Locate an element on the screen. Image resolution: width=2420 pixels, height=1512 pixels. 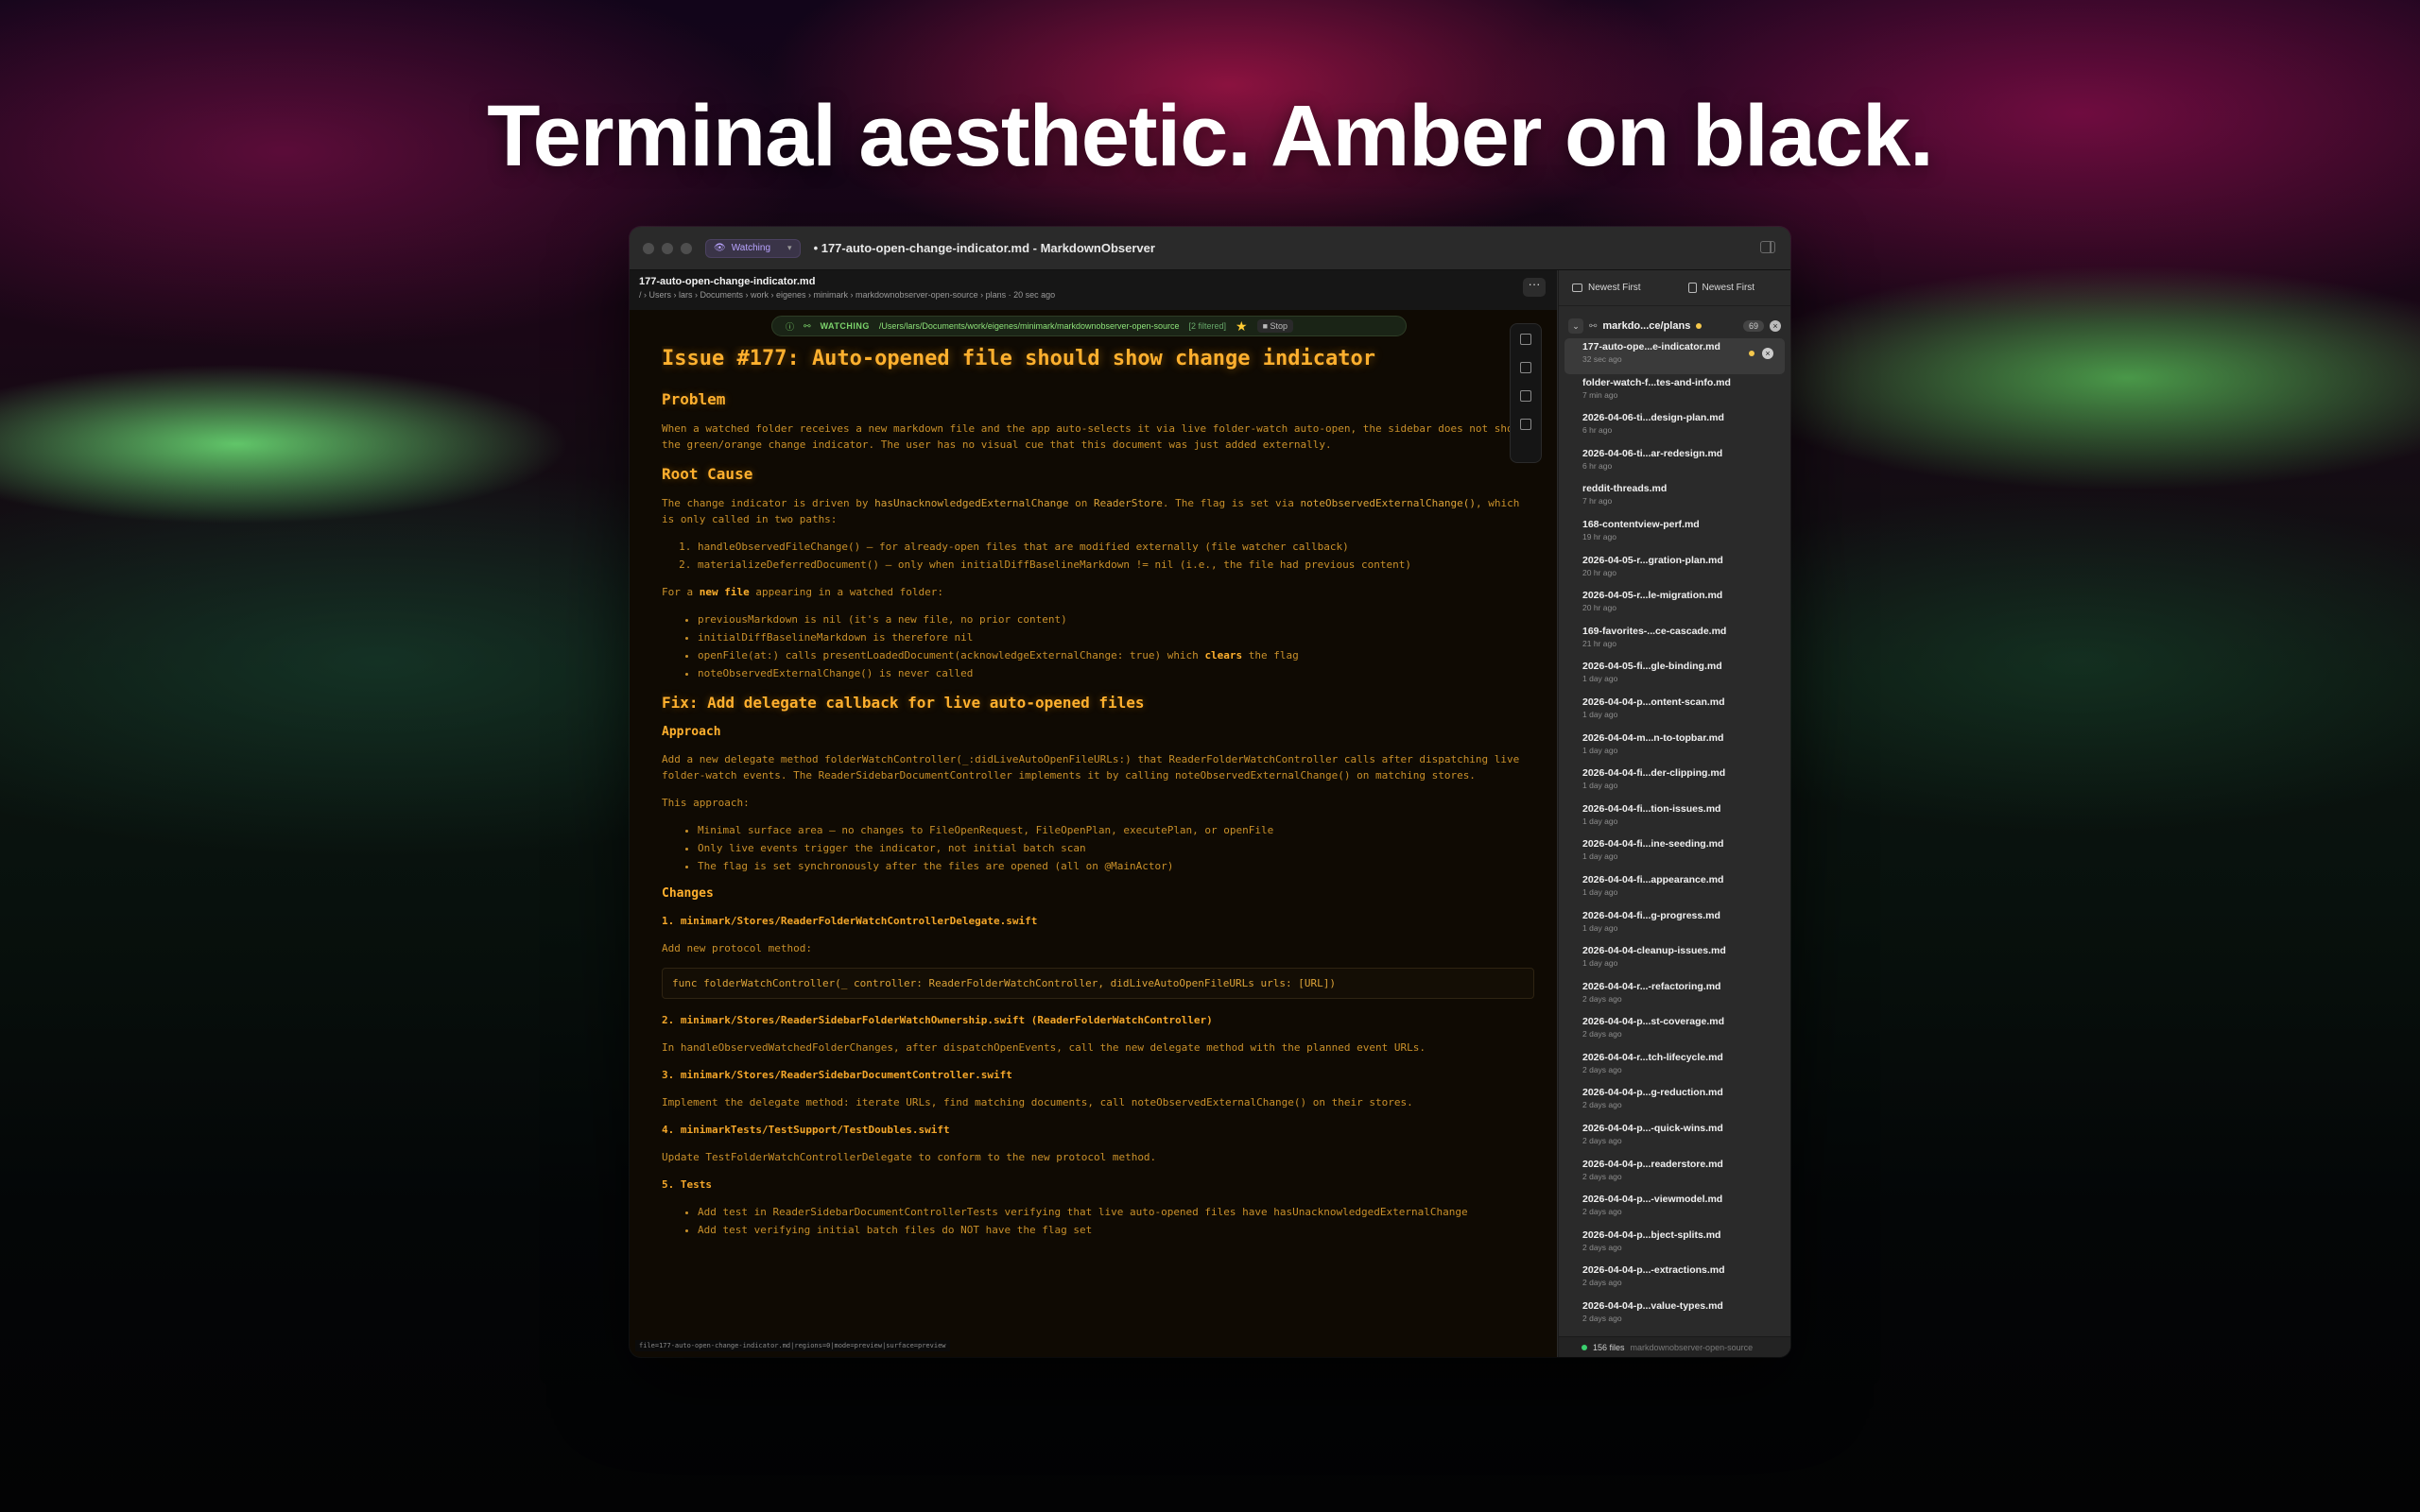
sidebar-file-item: 2026-04-04-p...st-coverage.md 2 days ago is located at coordinates (1674, 1031).